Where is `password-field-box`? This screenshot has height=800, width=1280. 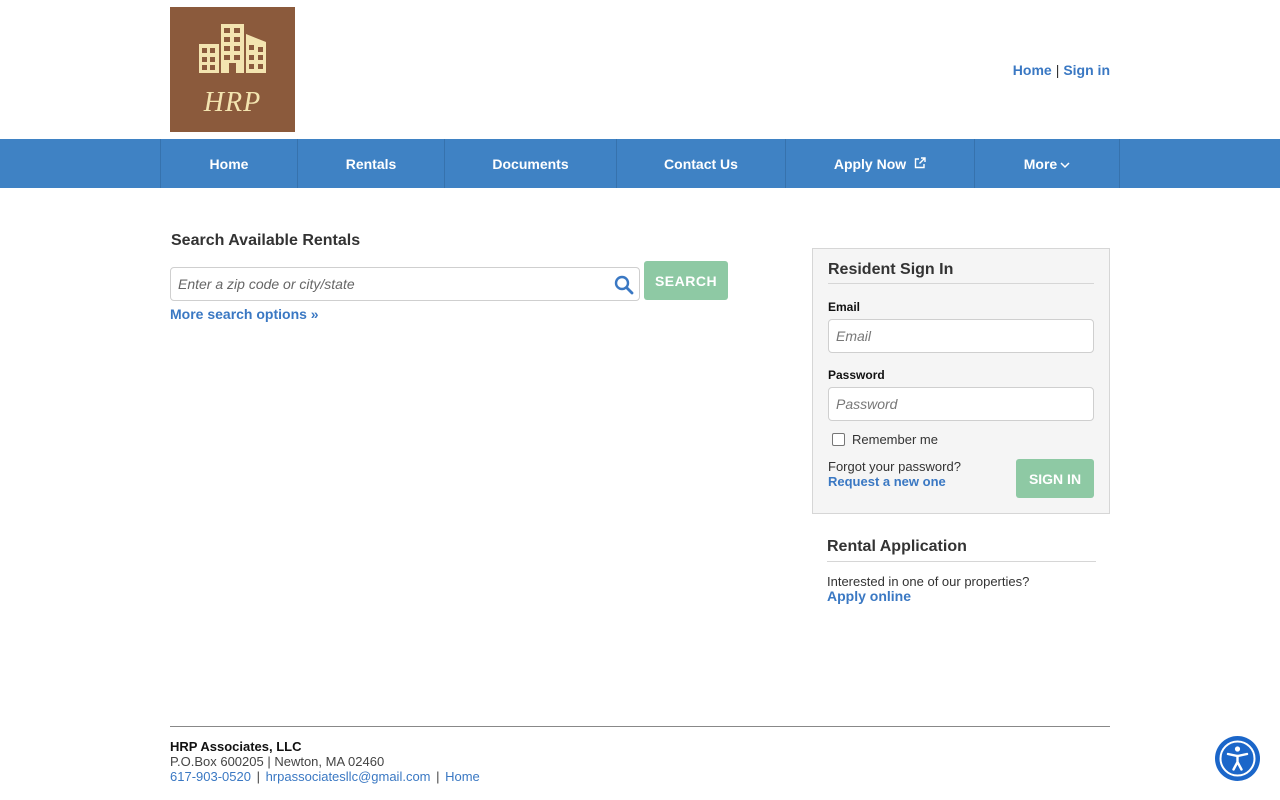
password-field-box is located at coordinates (961, 404).